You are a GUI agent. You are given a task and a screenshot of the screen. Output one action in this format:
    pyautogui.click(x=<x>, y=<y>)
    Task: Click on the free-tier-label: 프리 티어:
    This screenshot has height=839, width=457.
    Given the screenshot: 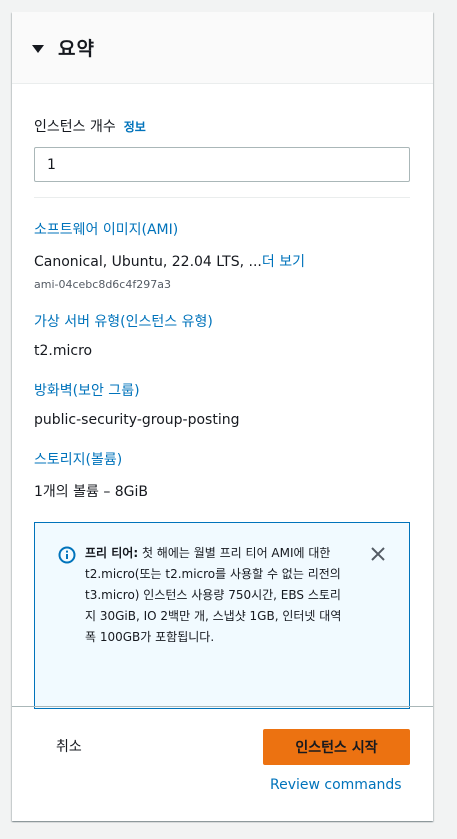 What is the action you would take?
    pyautogui.click(x=112, y=553)
    